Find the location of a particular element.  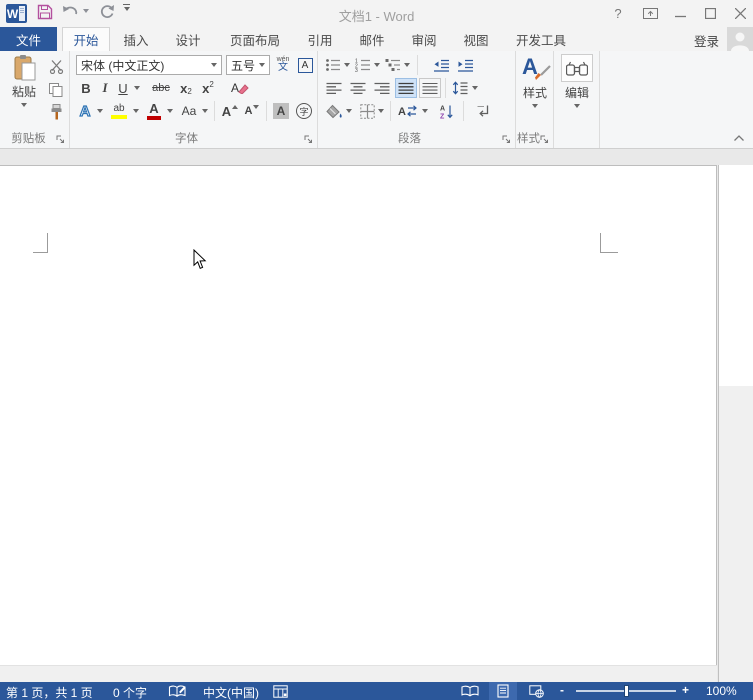

decrease-indent-button is located at coordinates (441, 65).